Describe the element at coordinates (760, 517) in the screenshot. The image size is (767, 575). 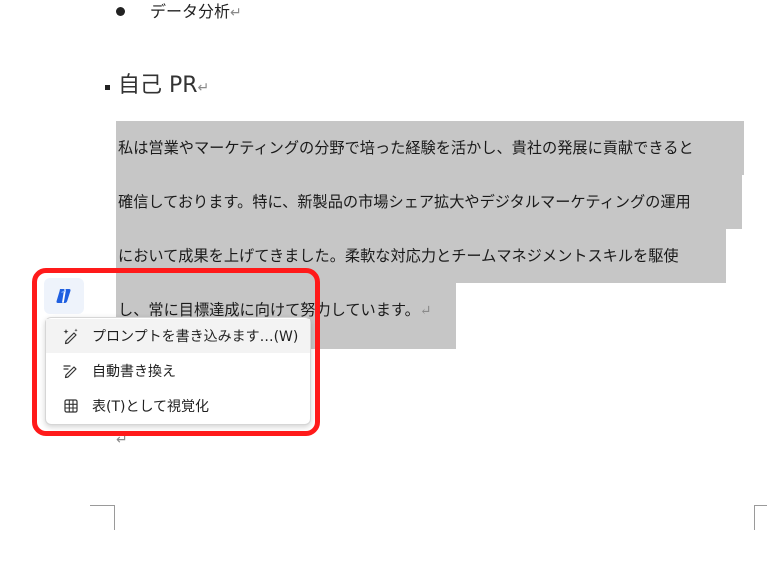
I see `page-corner-mark-right` at that location.